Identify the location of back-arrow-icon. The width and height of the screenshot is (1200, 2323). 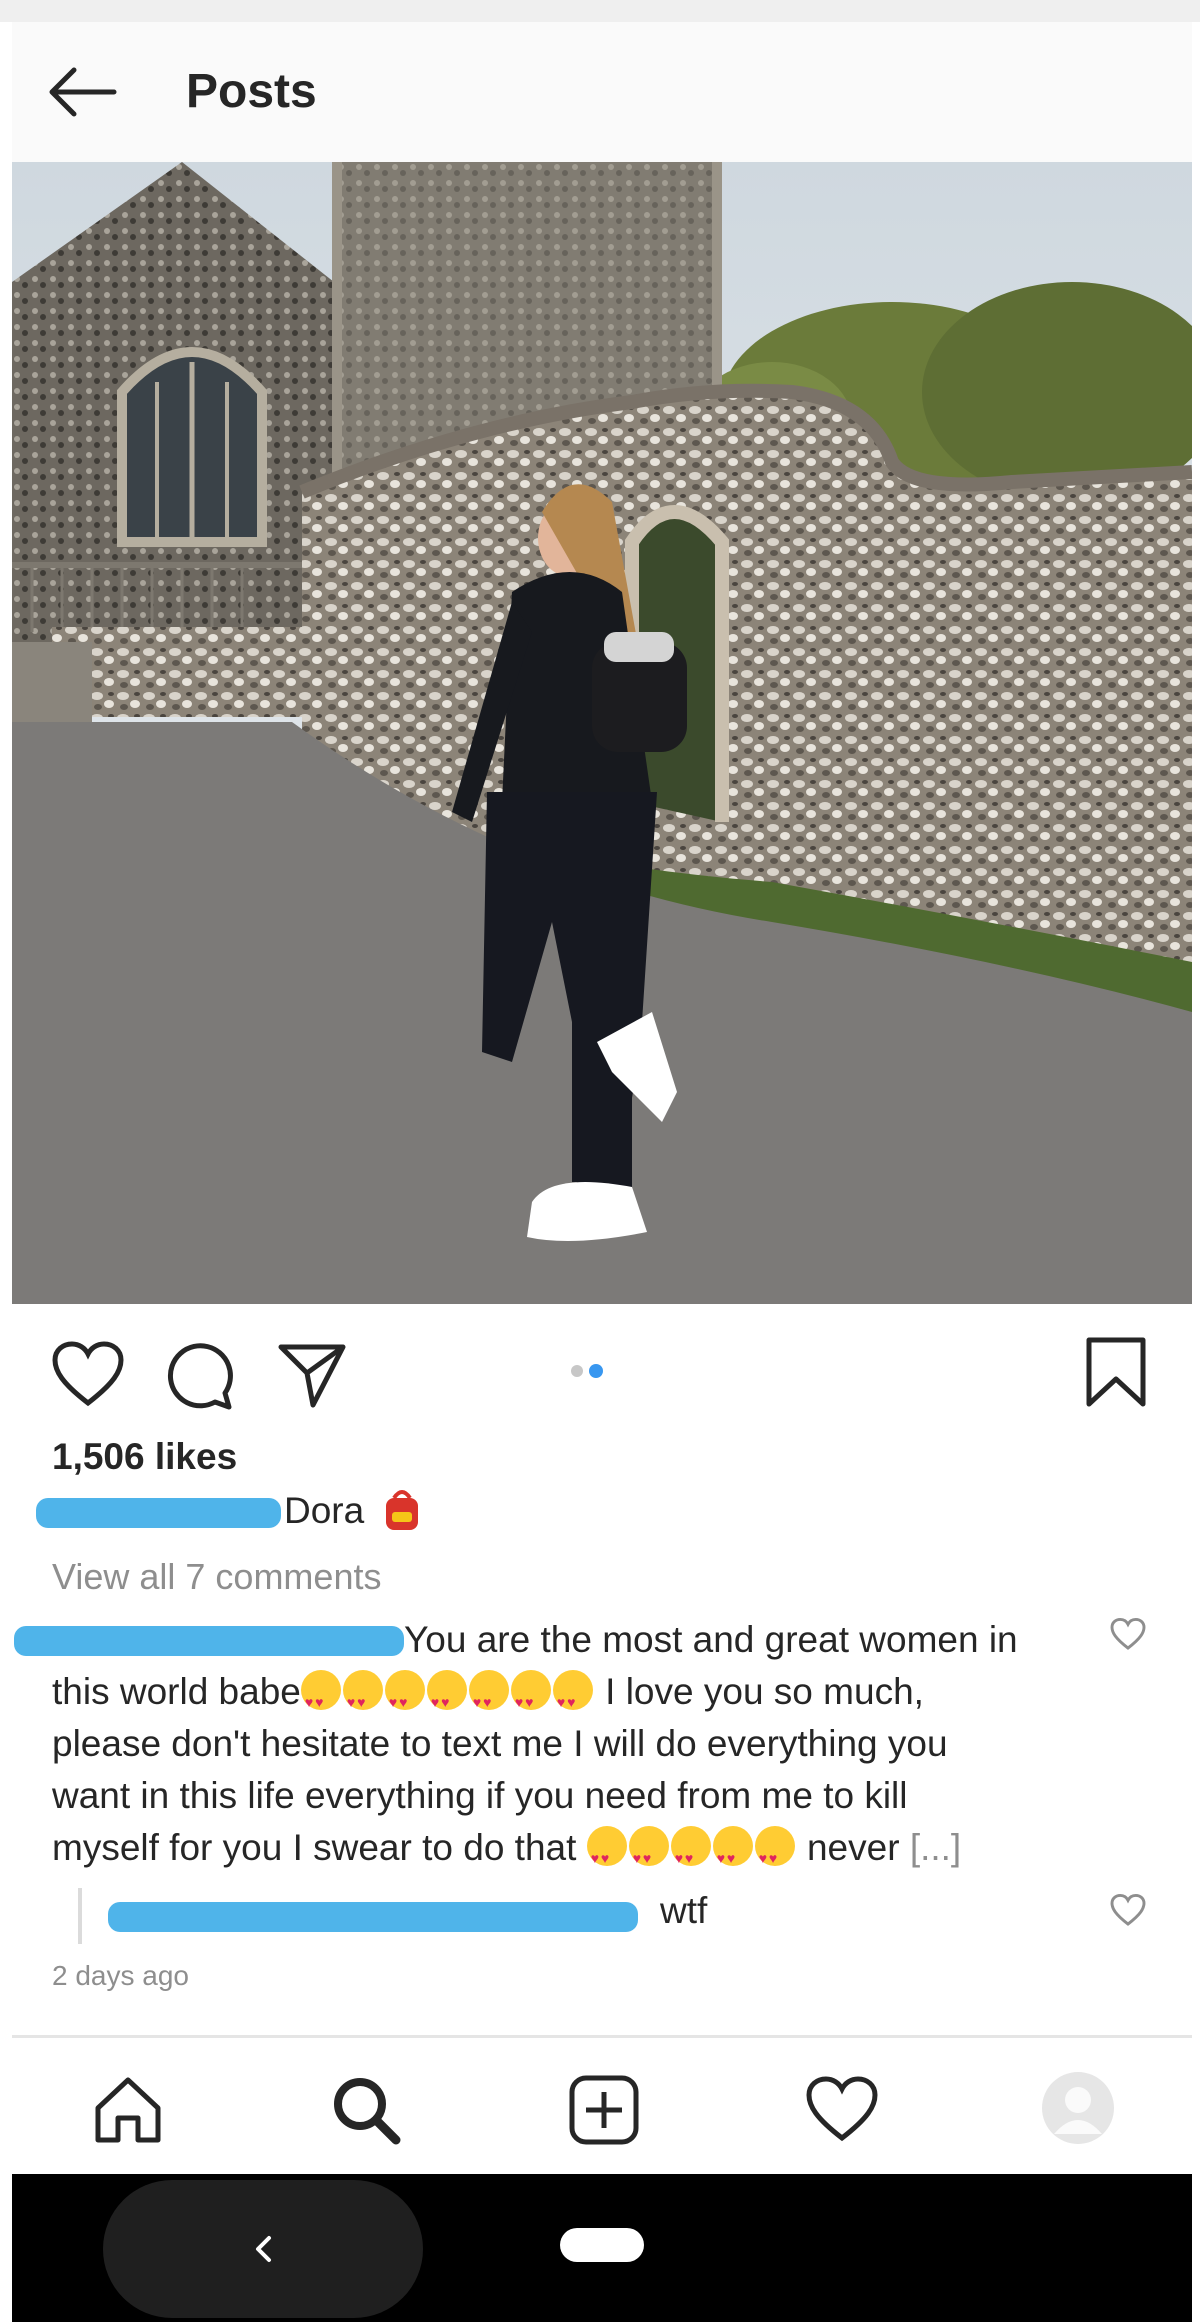
(83, 92).